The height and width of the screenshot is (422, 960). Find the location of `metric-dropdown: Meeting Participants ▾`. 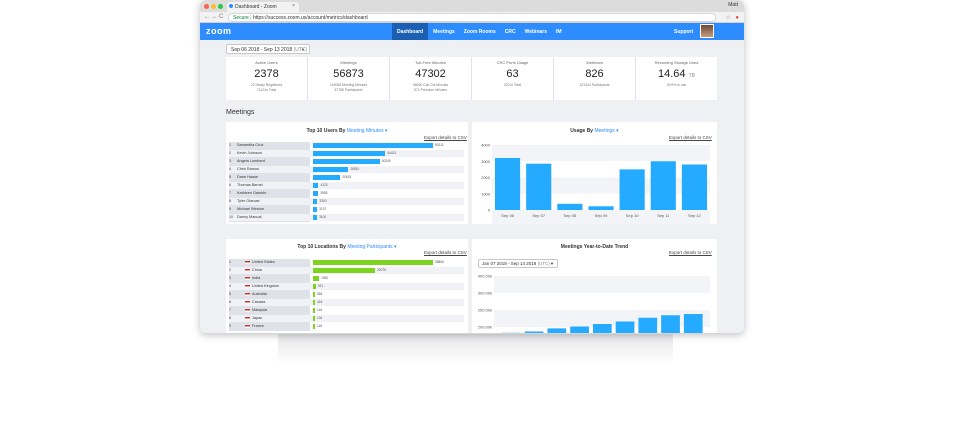

metric-dropdown: Meeting Participants ▾ is located at coordinates (371, 247).